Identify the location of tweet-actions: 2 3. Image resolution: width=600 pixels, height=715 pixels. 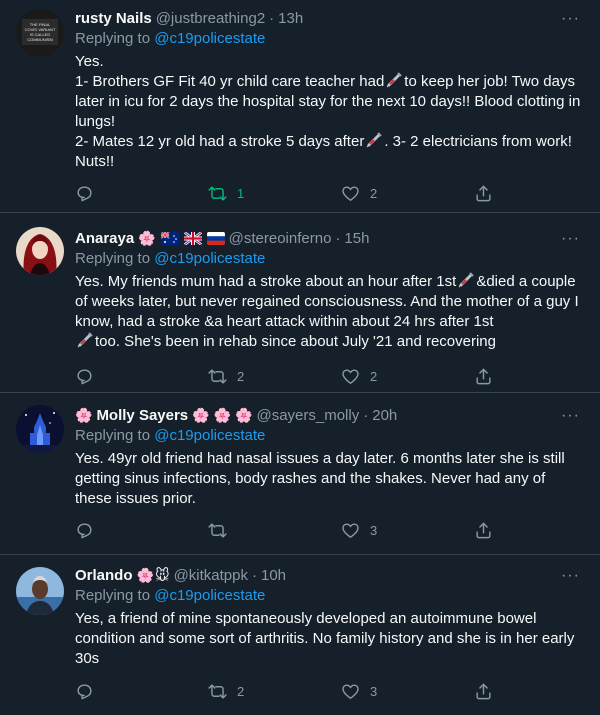
(295, 691).